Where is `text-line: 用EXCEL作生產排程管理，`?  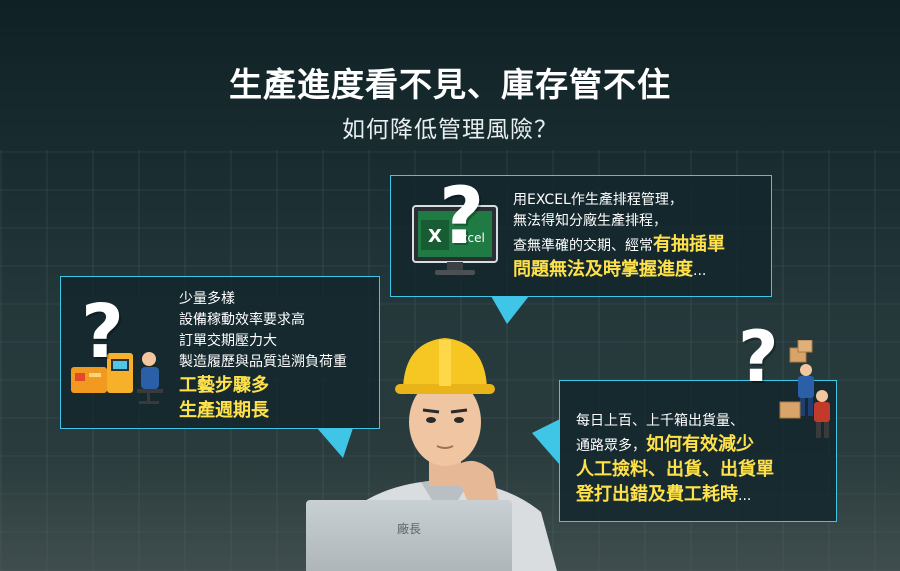
text-line: 用EXCEL作生產排程管理， is located at coordinates (598, 200).